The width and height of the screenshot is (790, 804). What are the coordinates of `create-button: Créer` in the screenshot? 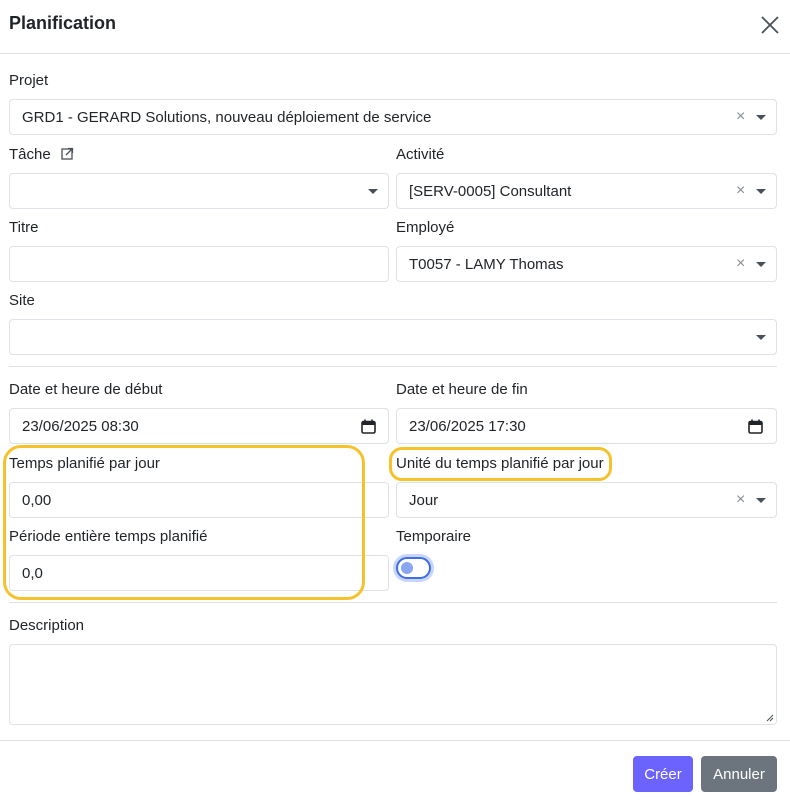 It's located at (663, 774).